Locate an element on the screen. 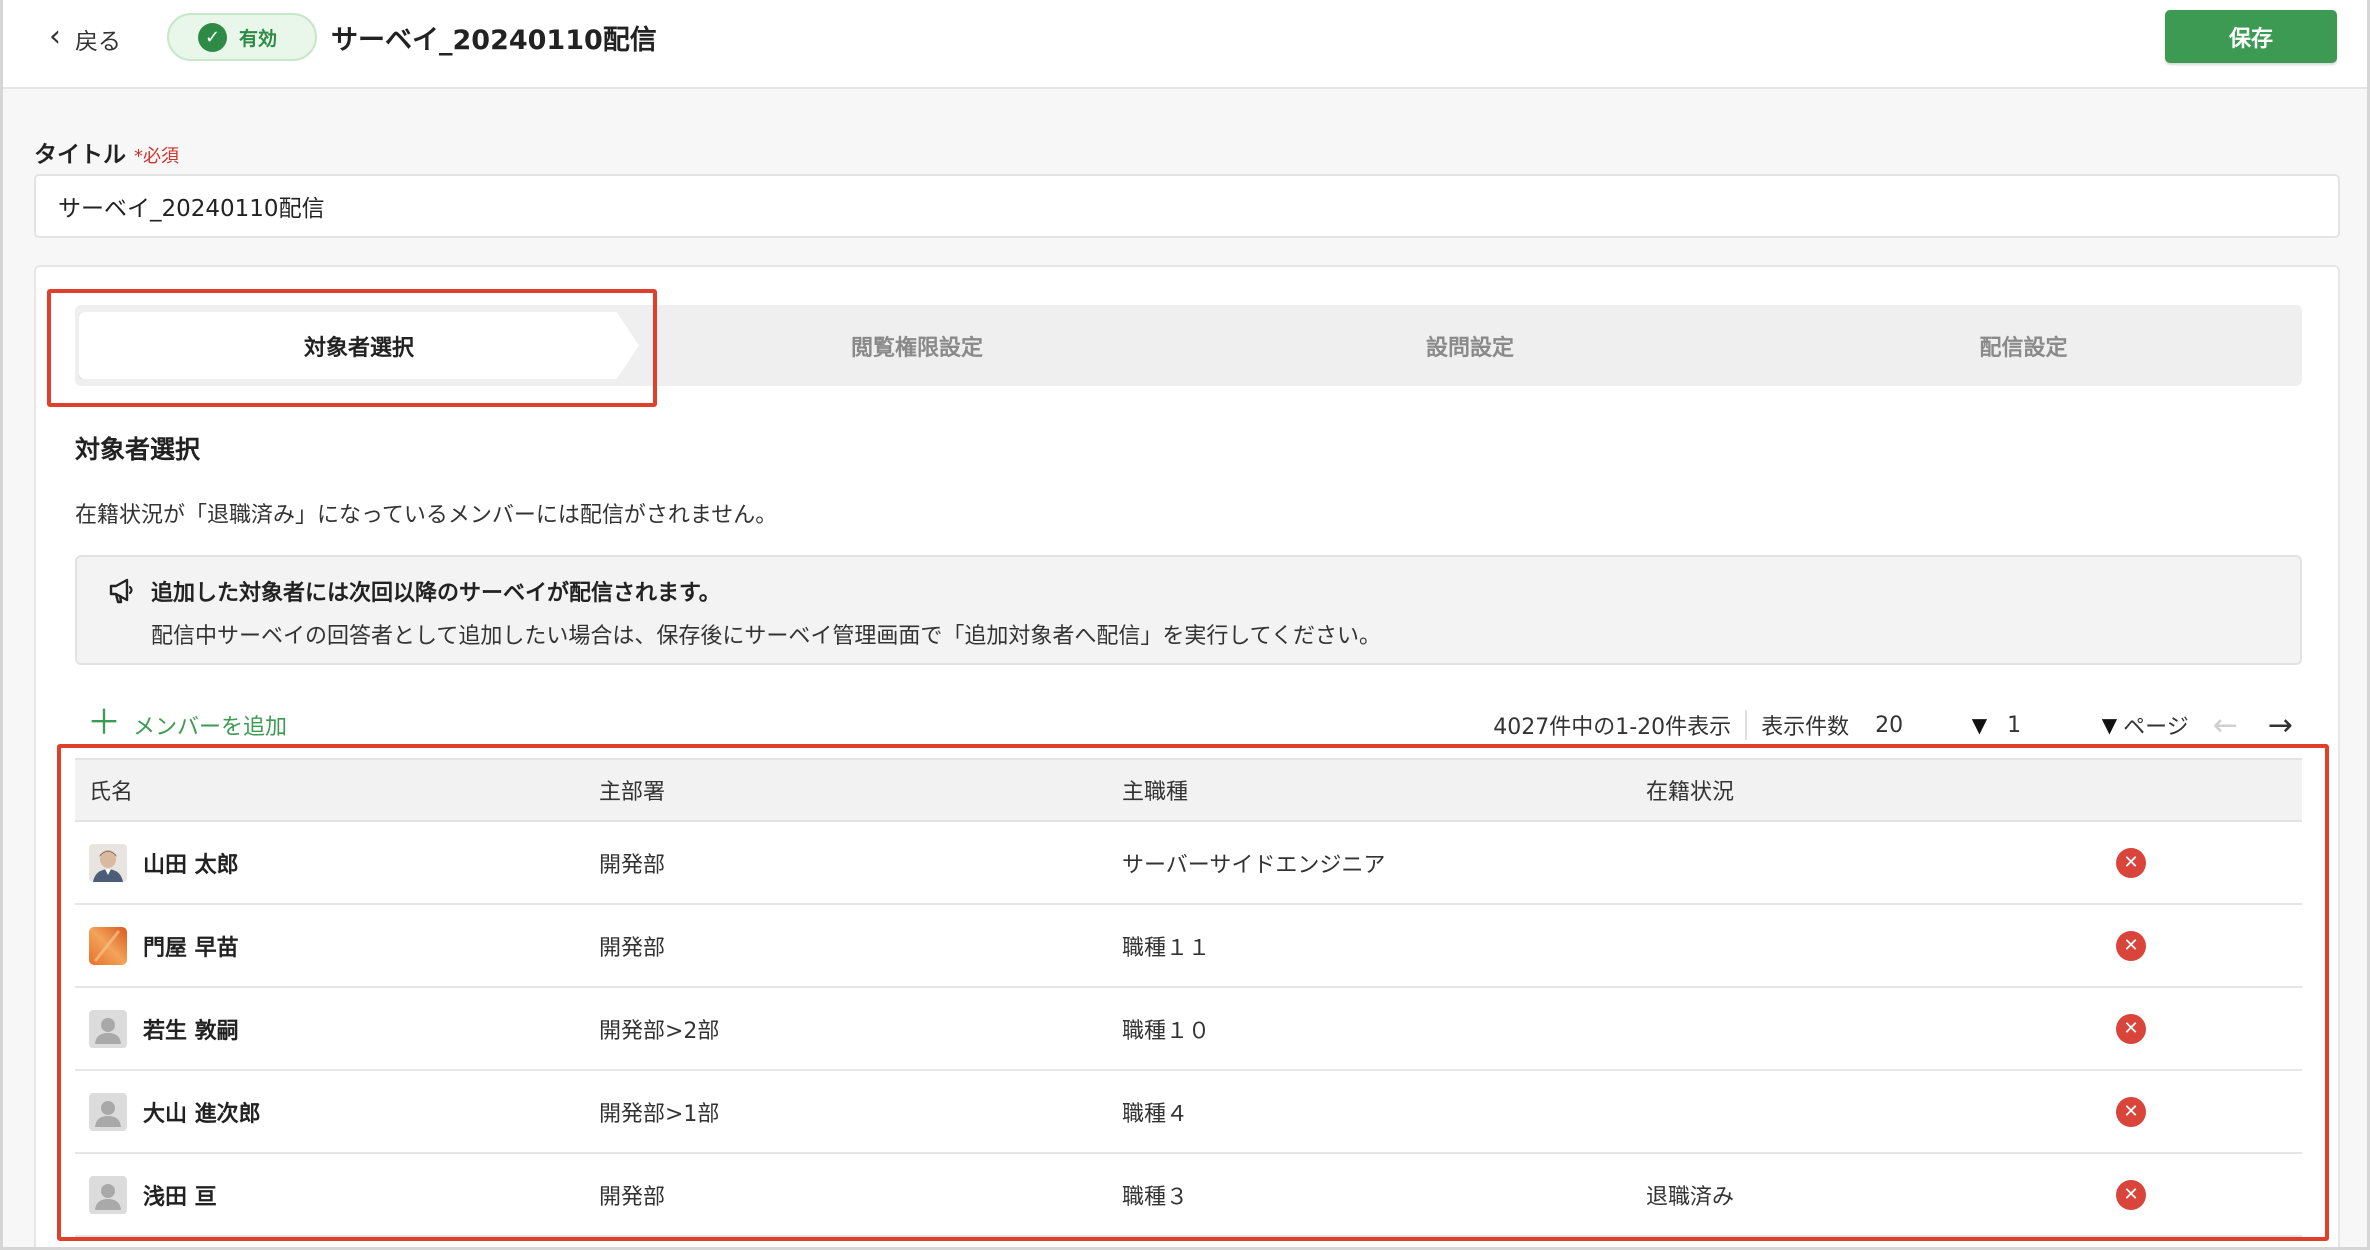 The width and height of the screenshot is (2370, 1250). page-size-label: 表示件数 is located at coordinates (1805, 727).